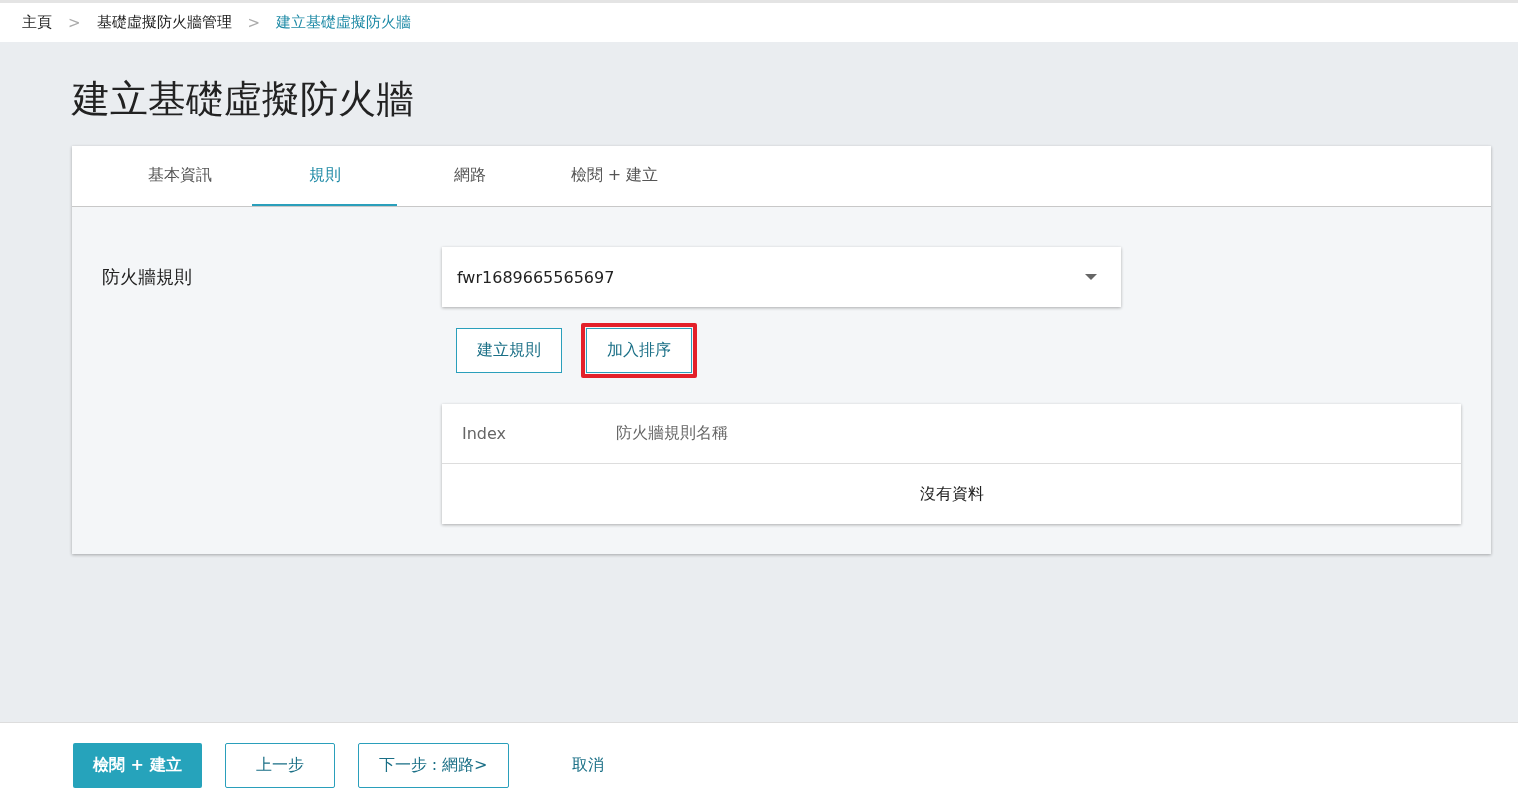 The image size is (1518, 807). I want to click on tab: 網路, so click(469, 176).